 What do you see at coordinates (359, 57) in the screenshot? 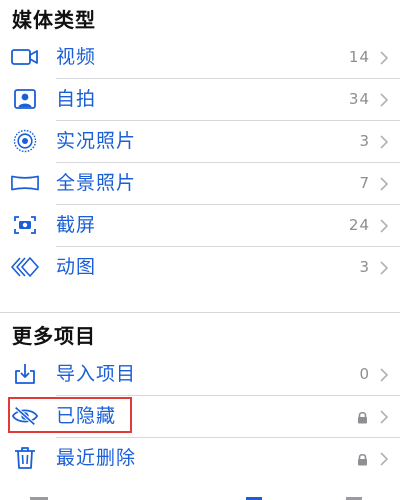
I see `row-count: 14` at bounding box center [359, 57].